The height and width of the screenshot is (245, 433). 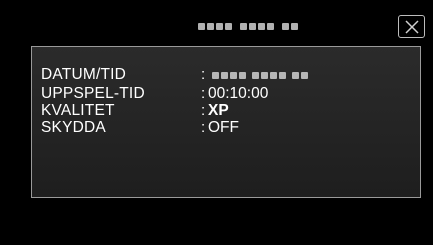 What do you see at coordinates (223, 127) in the screenshot?
I see `protect-value: OFF` at bounding box center [223, 127].